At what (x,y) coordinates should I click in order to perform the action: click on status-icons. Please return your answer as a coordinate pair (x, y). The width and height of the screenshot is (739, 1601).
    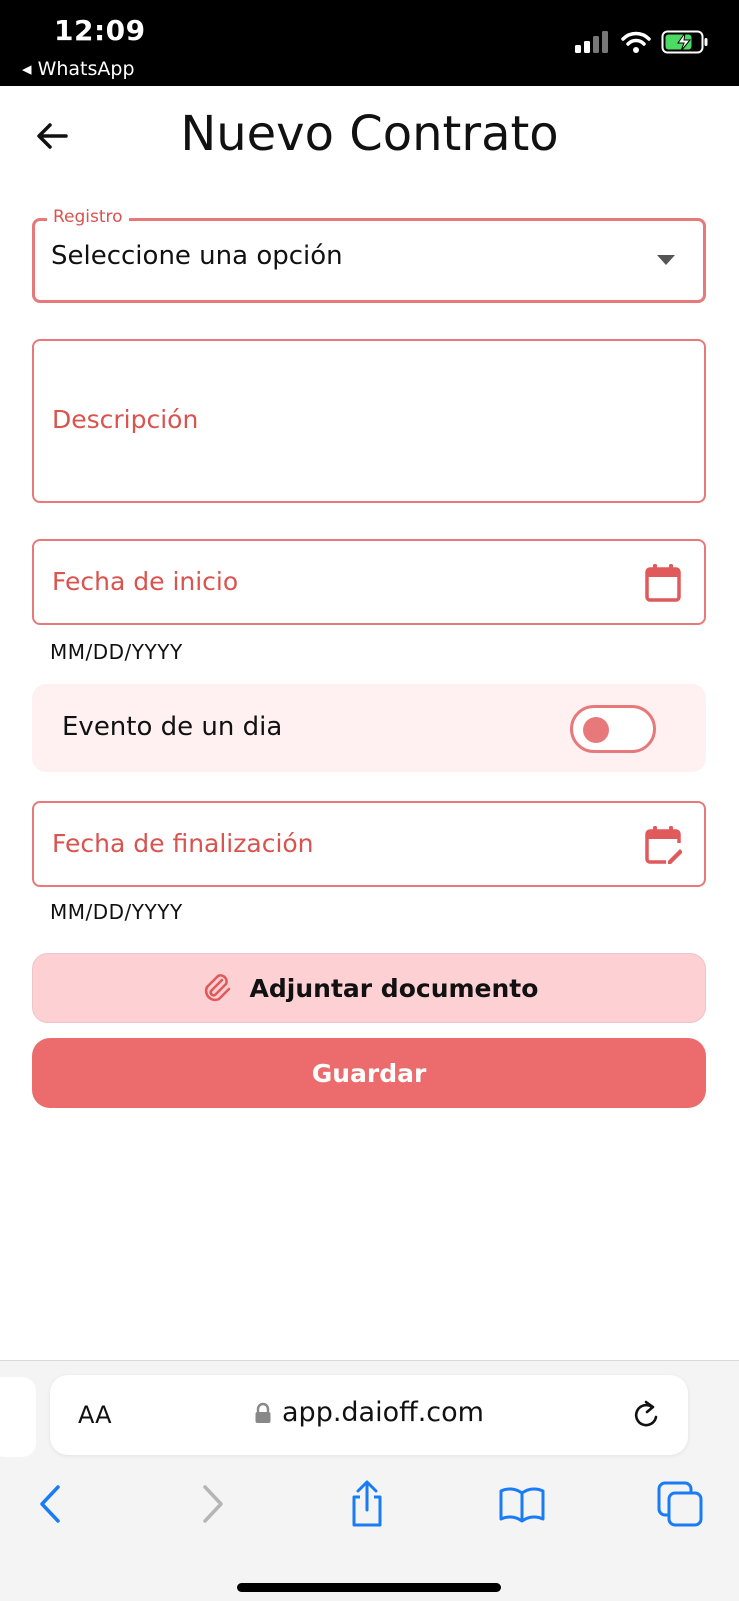
    Looking at the image, I should click on (642, 42).